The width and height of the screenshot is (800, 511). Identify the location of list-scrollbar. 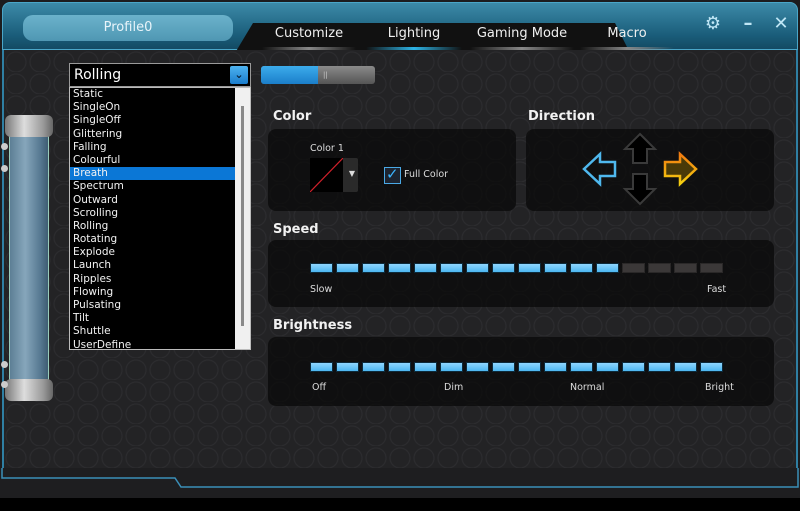
(242, 218).